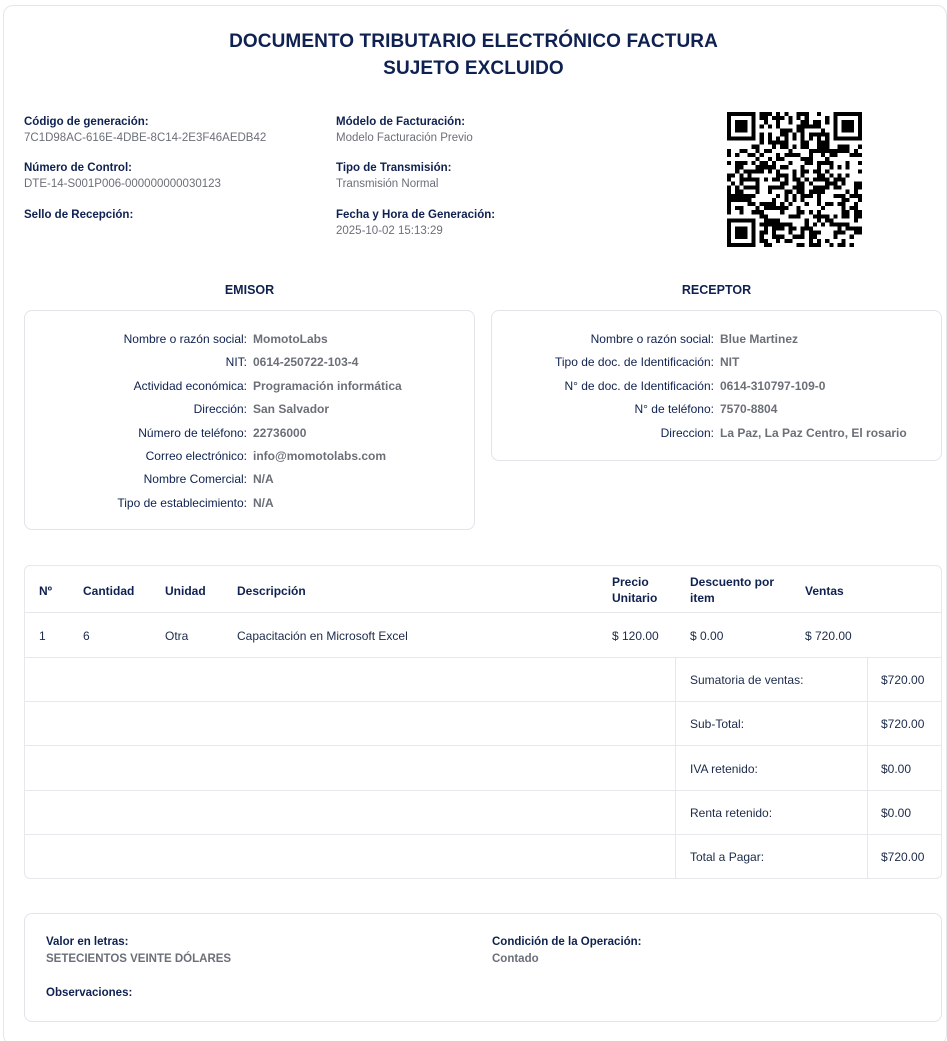 The height and width of the screenshot is (1041, 947). What do you see at coordinates (394, 168) in the screenshot?
I see `tipo-transmision-label: Tipo de Transmisión:` at bounding box center [394, 168].